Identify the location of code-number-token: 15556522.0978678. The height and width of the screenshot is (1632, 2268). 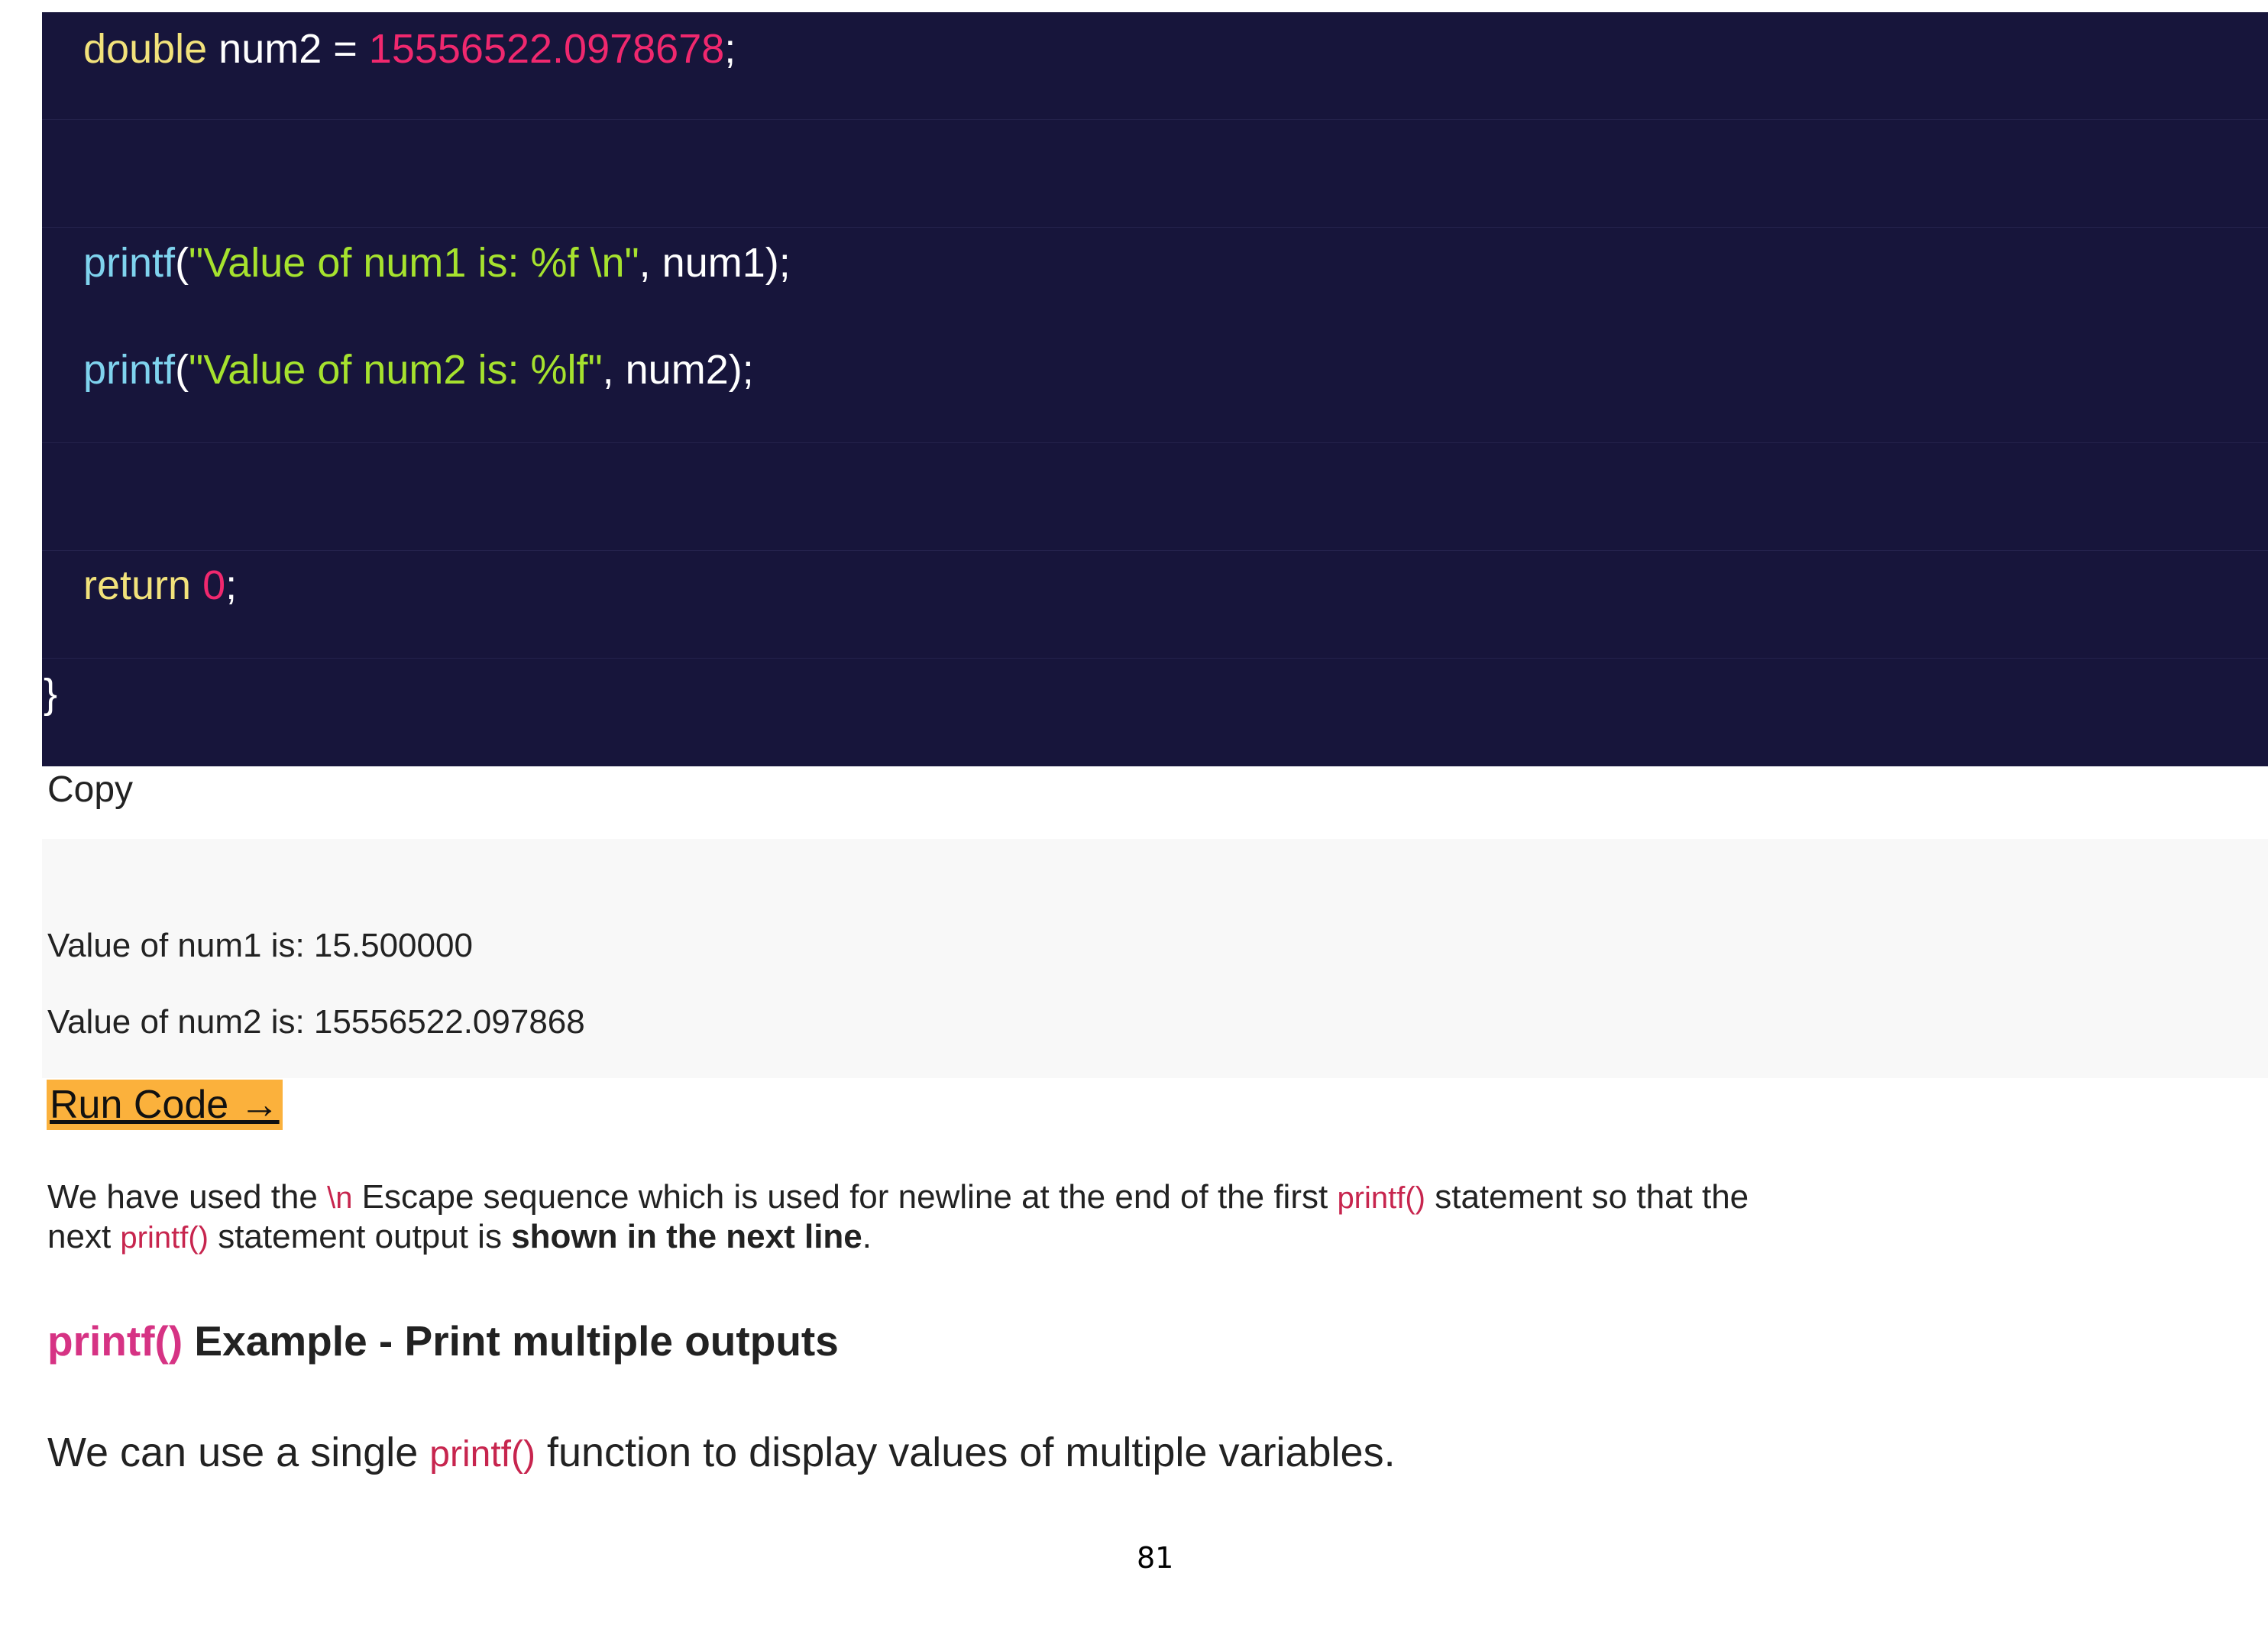
(546, 49).